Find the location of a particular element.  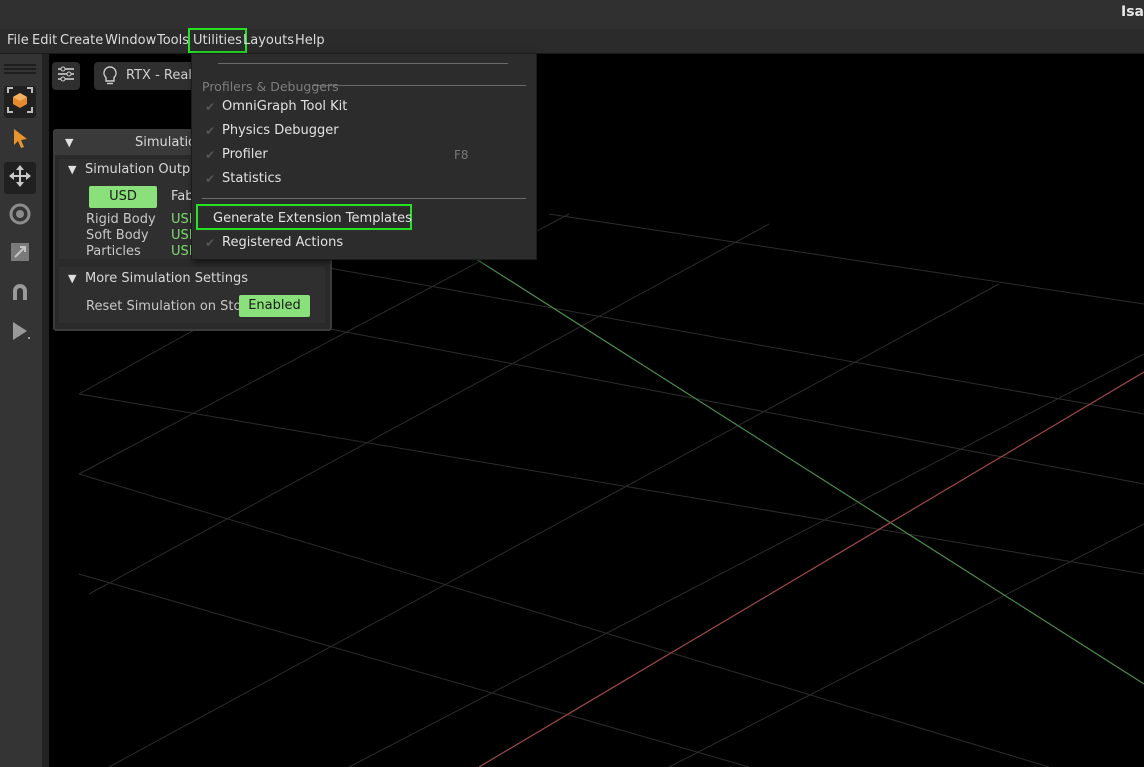

menu-window: Window is located at coordinates (130, 40).